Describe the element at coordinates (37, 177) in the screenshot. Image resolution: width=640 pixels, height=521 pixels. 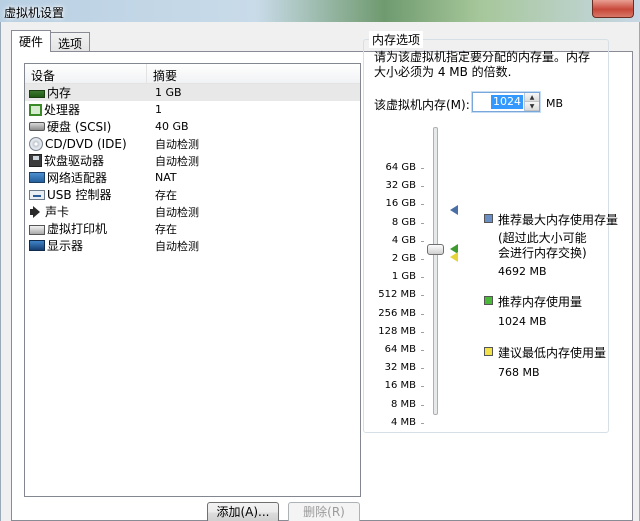
I see `network-adapter-icon` at that location.